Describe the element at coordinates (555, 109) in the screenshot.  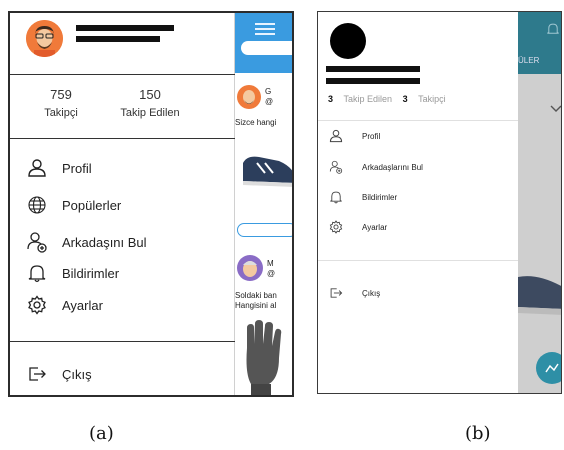
I see `chevron-down-icon` at that location.